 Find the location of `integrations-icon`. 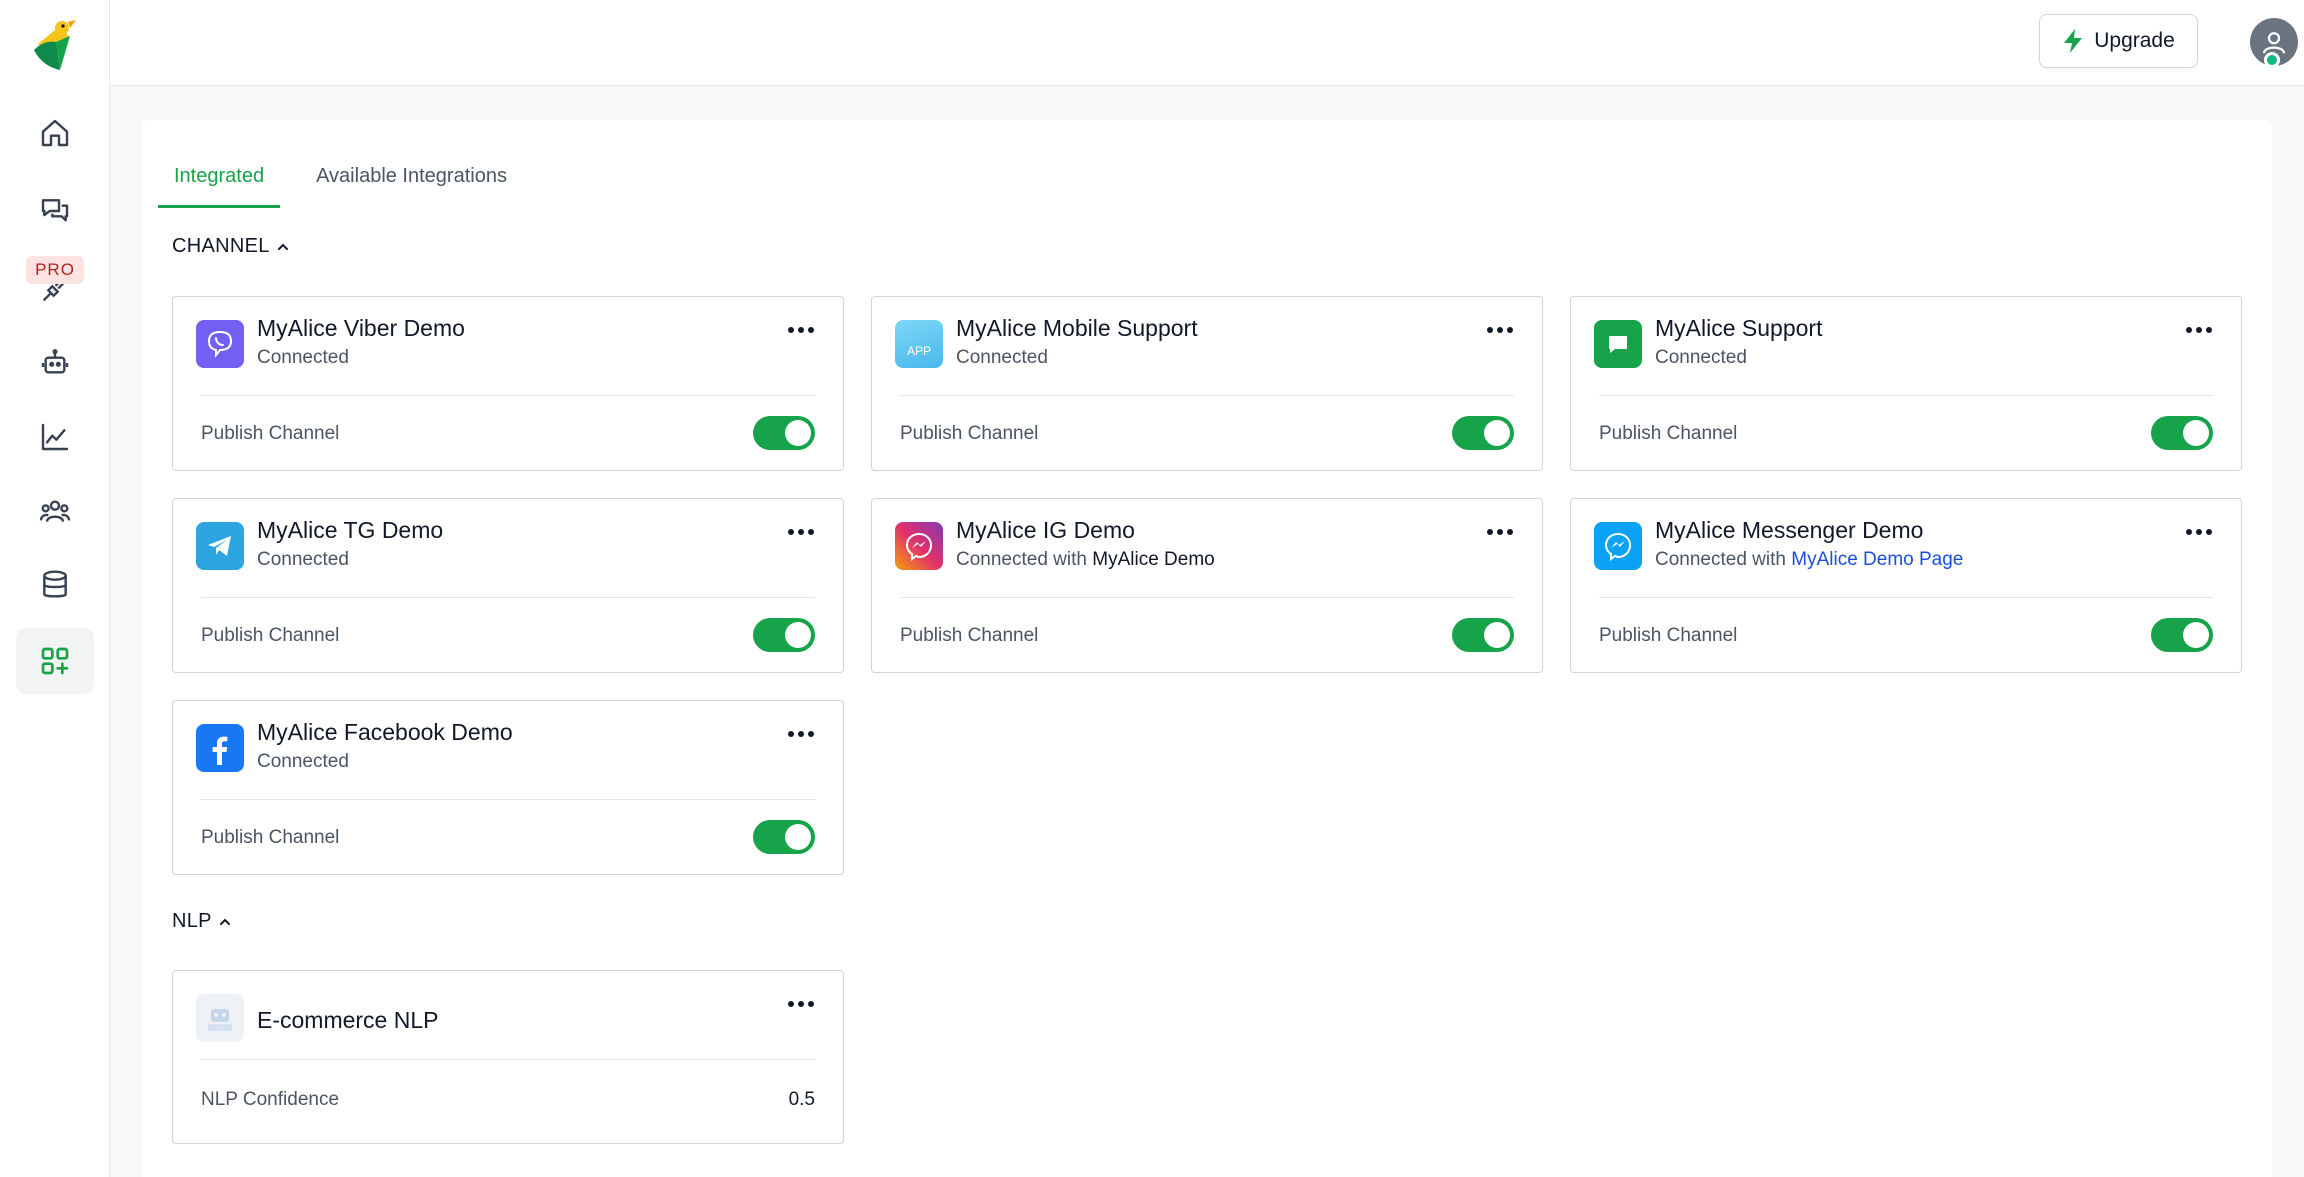

integrations-icon is located at coordinates (55, 661).